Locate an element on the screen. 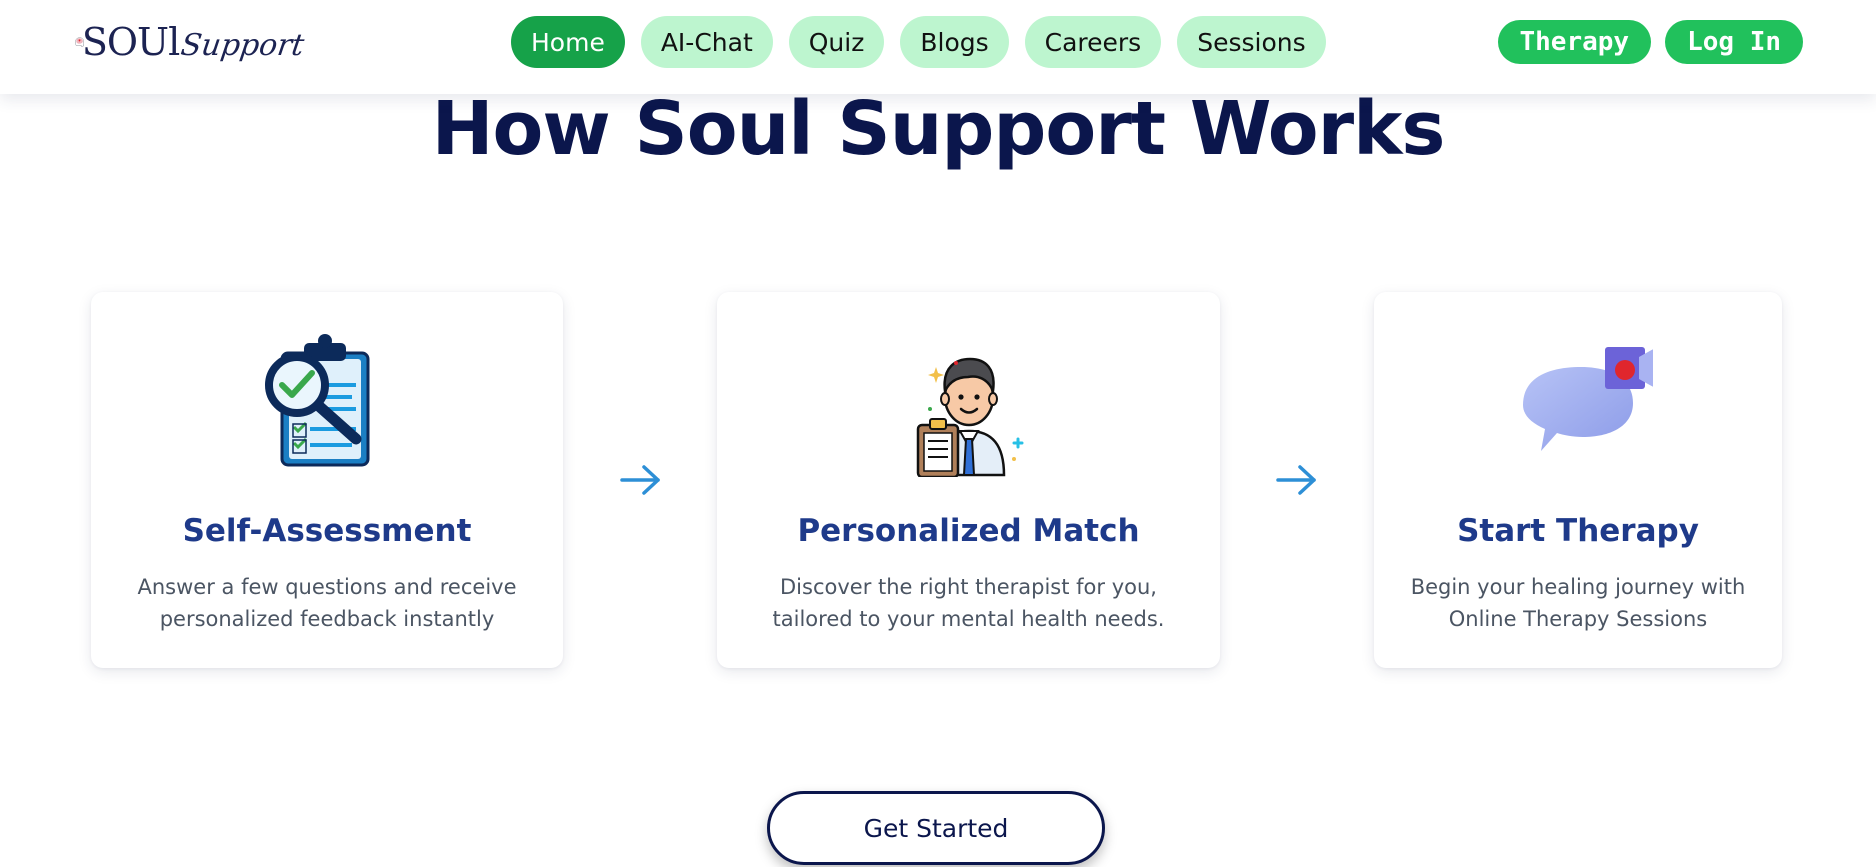  step-title: Self-Assessment is located at coordinates (327, 531).